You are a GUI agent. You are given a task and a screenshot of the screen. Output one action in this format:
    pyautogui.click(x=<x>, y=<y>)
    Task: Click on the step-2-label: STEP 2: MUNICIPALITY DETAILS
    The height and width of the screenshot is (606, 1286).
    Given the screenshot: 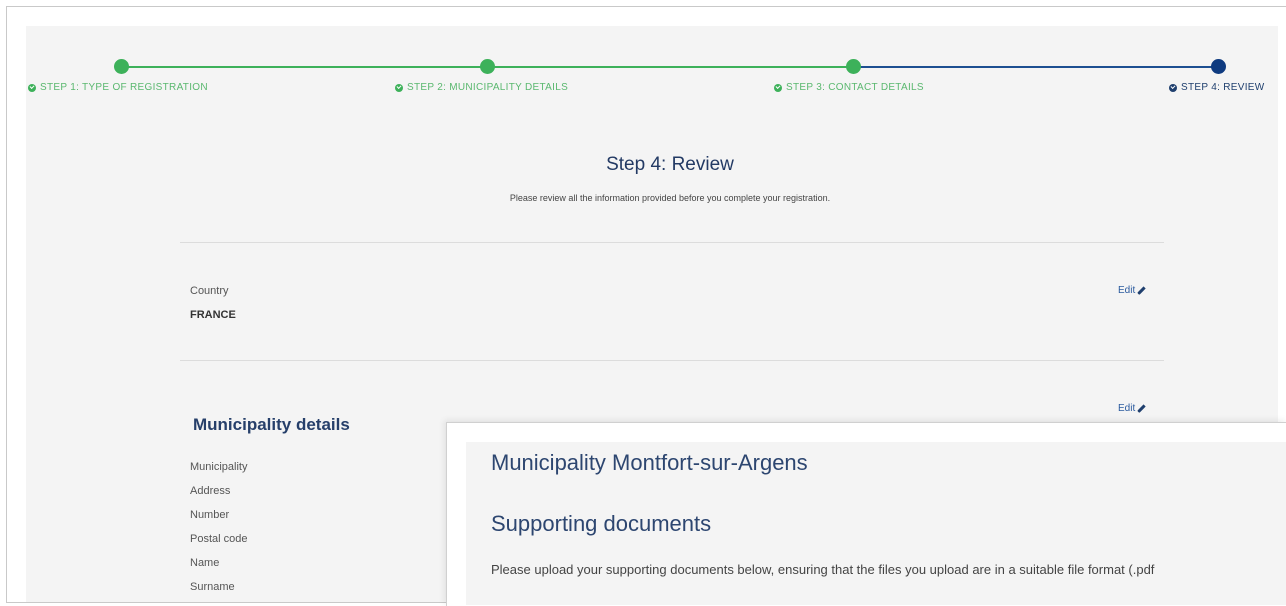 What is the action you would take?
    pyautogui.click(x=488, y=87)
    